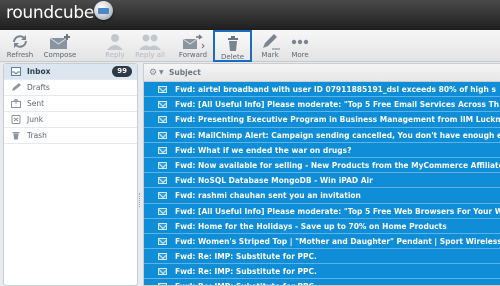 The image size is (500, 286). Describe the element at coordinates (232, 57) in the screenshot. I see `delete-label: Delete` at that location.